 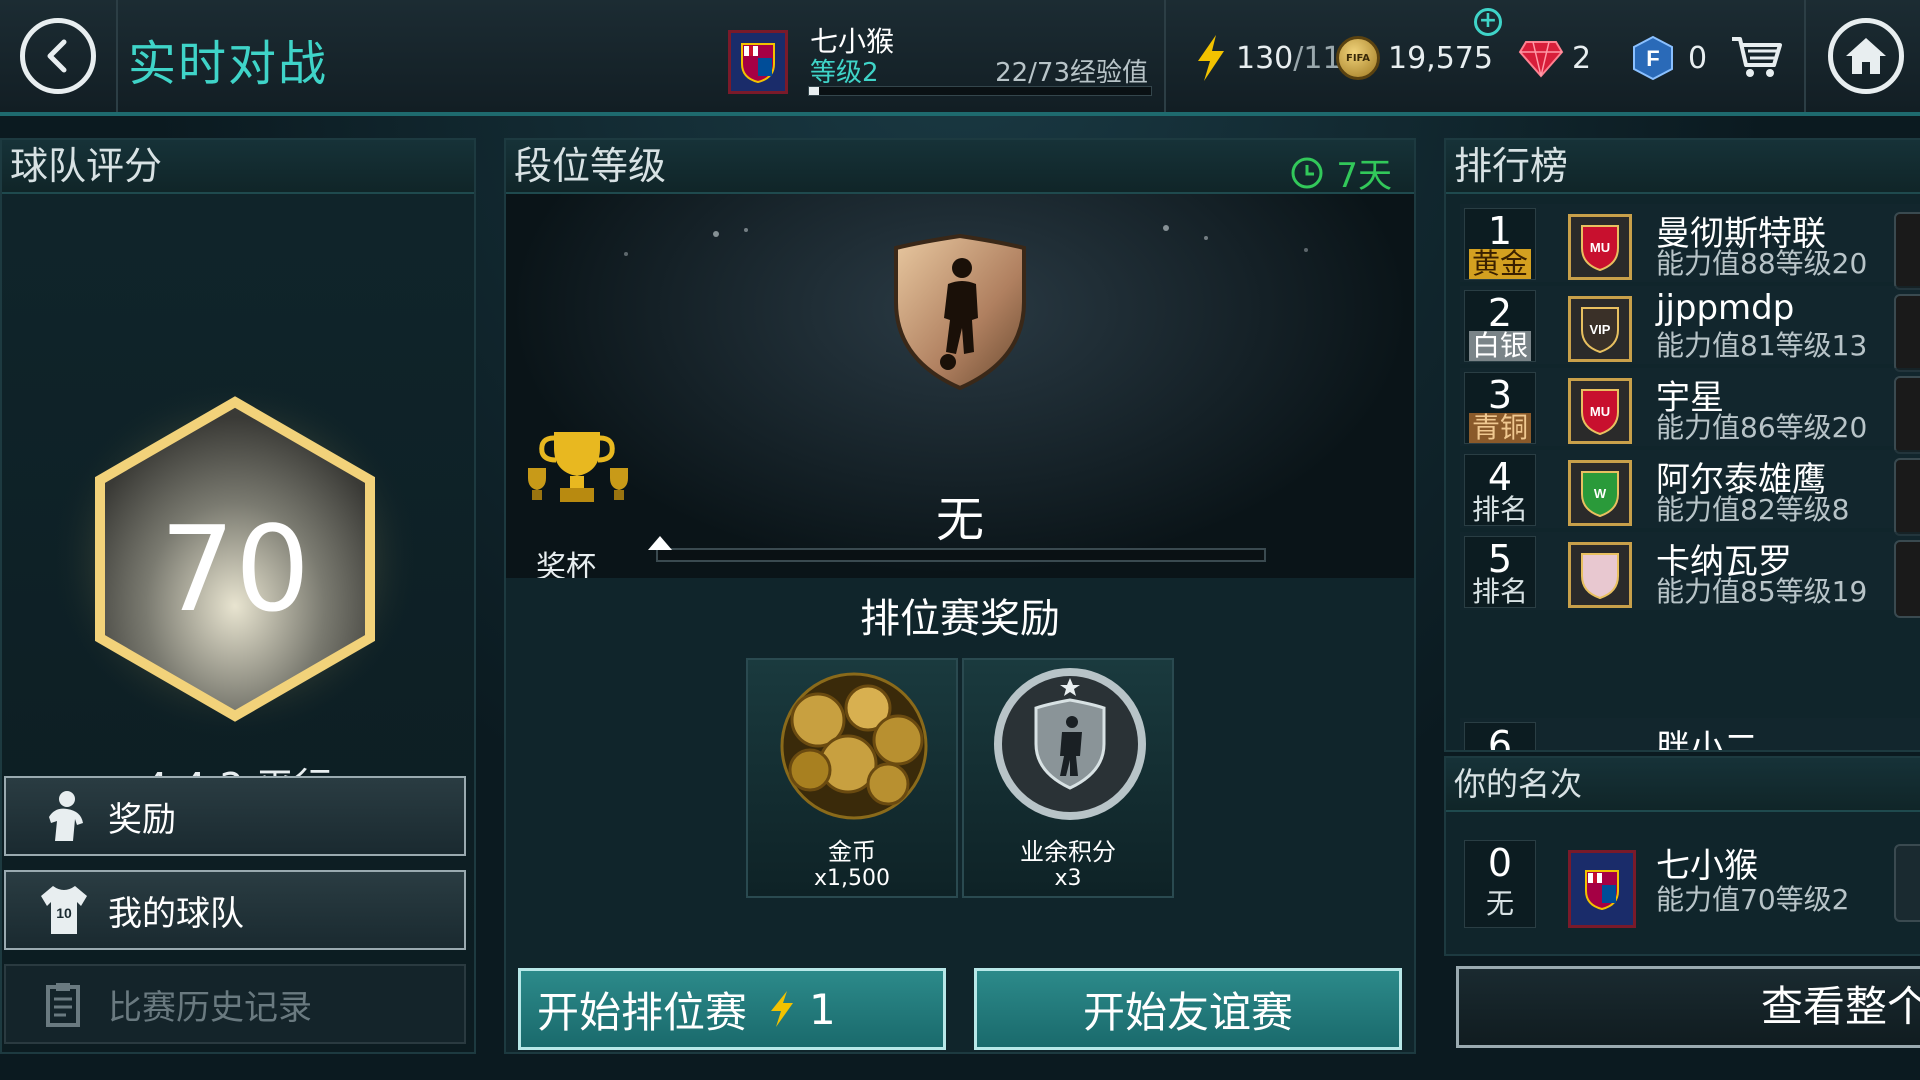 What do you see at coordinates (1762, 591) in the screenshot?
I see `team-stats: 能力值85等级19` at bounding box center [1762, 591].